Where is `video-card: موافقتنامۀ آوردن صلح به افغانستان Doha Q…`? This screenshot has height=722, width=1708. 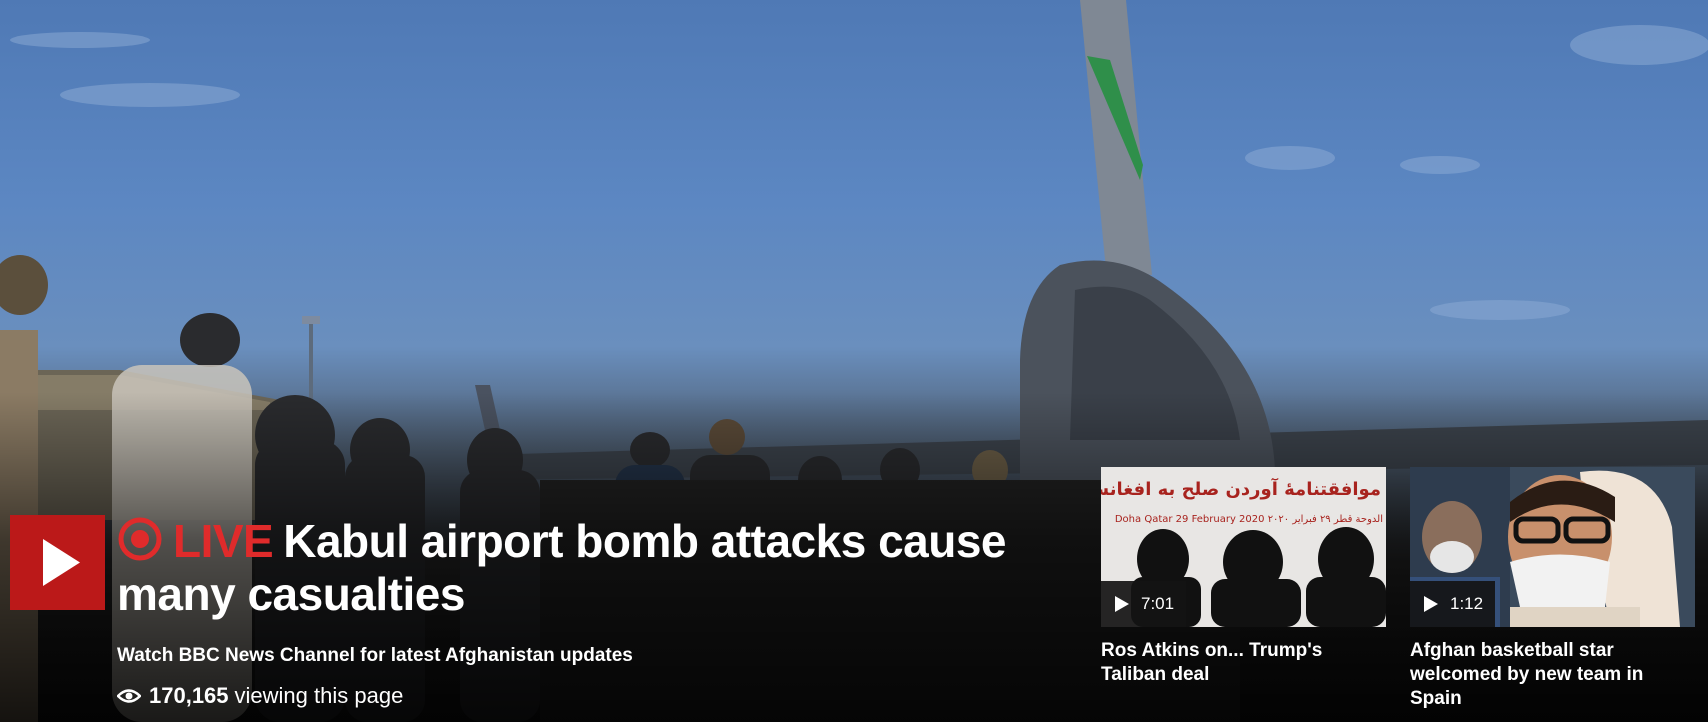 video-card: موافقتنامۀ آوردن صلح به افغانستان Doha Q… is located at coordinates (1243, 577).